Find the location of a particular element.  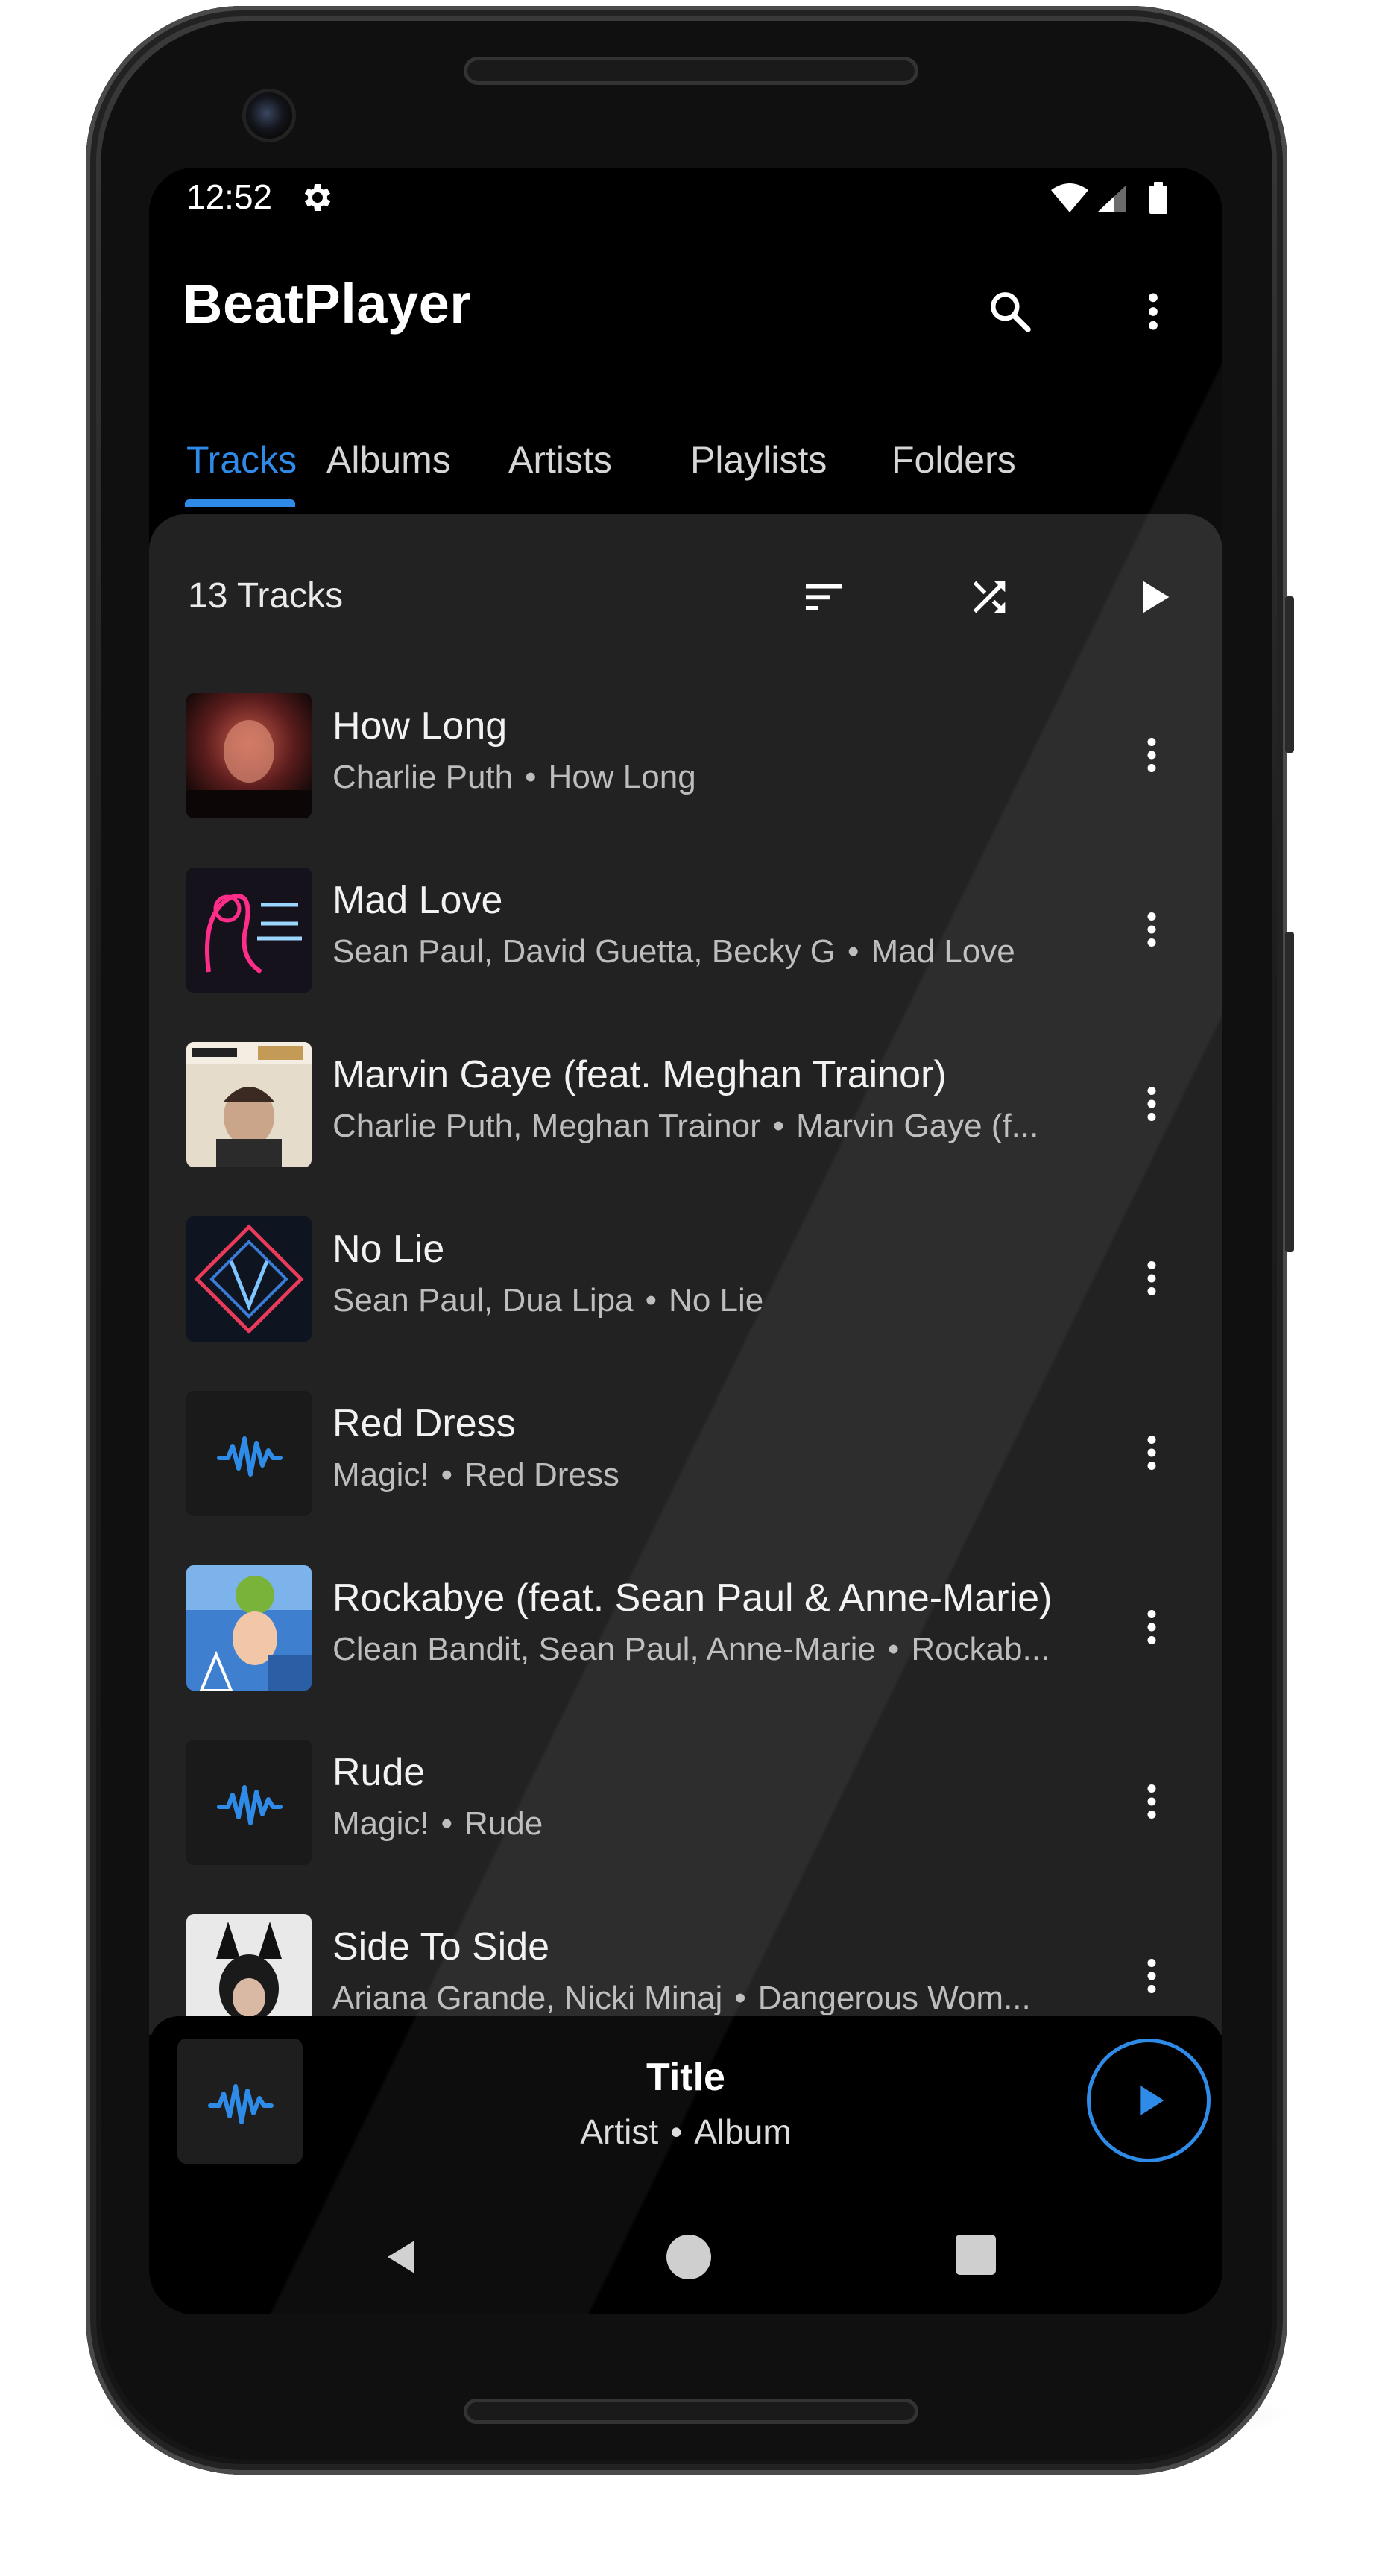

tab-tracks: Tracks is located at coordinates (242, 460).